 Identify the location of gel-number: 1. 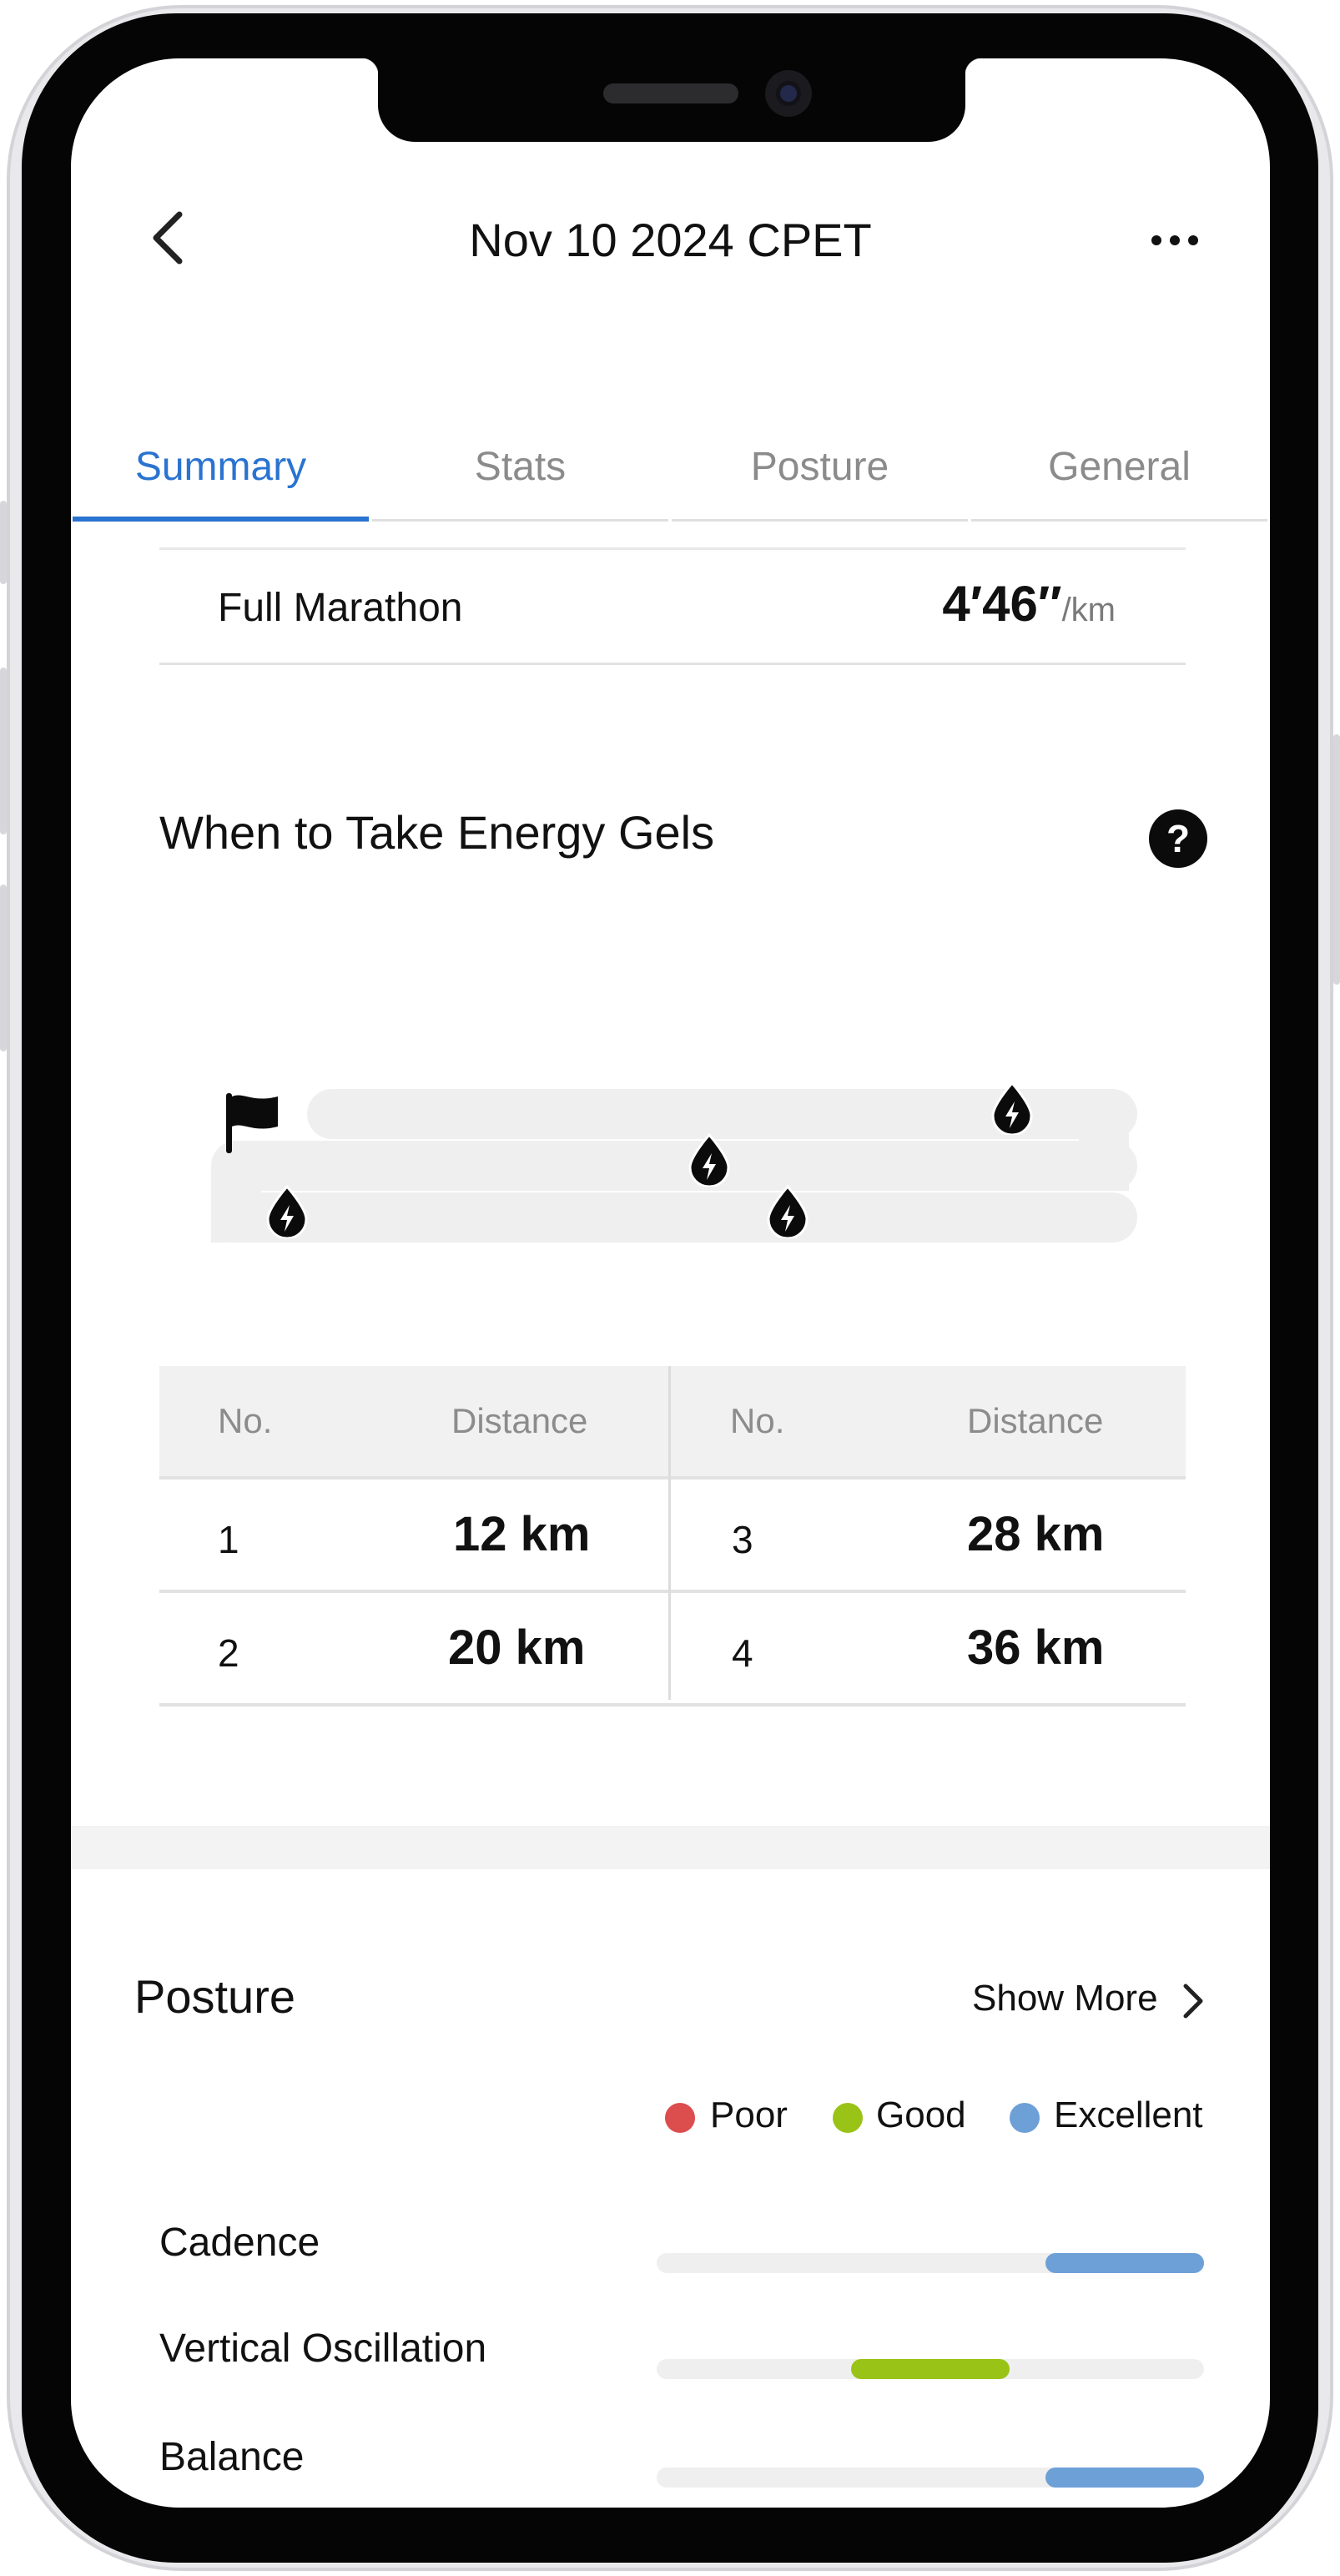
(229, 1539).